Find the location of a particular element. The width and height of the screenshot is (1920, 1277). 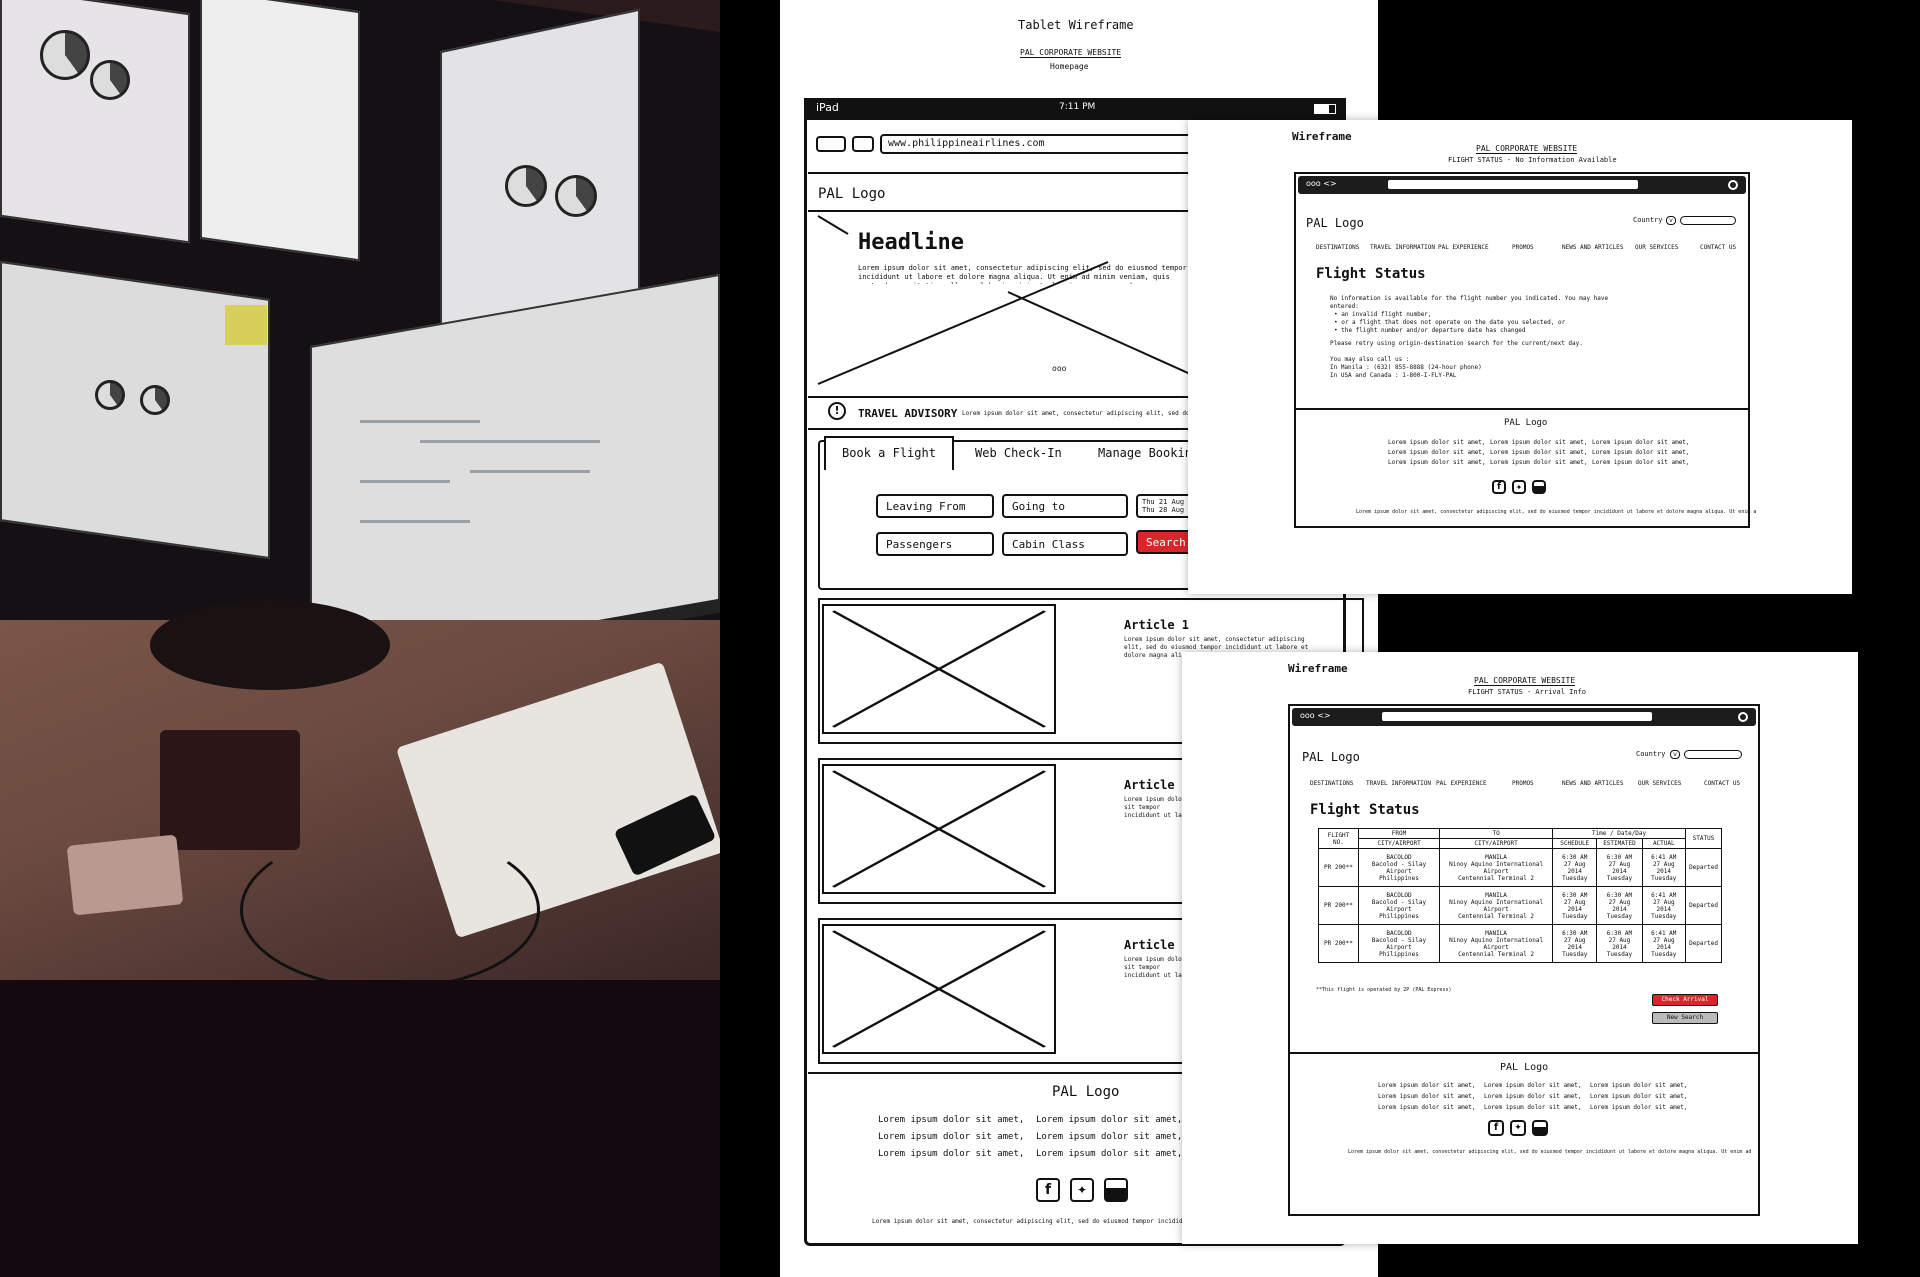

leaving-from-field: Leaving From is located at coordinates (935, 506).